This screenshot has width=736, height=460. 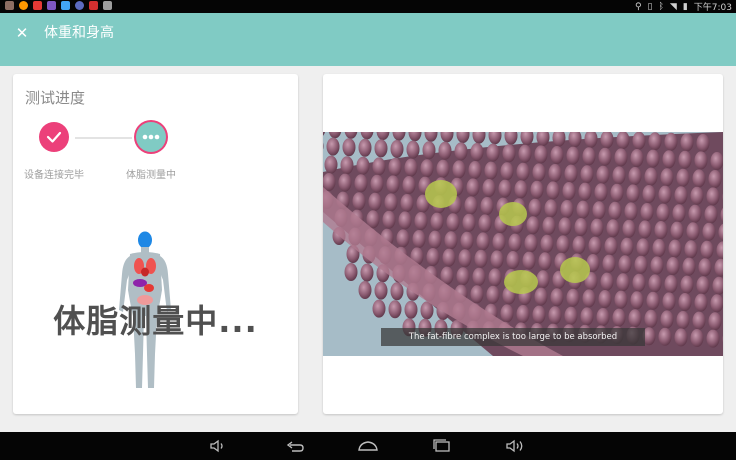 I want to click on volume-down-icon, so click(x=218, y=446).